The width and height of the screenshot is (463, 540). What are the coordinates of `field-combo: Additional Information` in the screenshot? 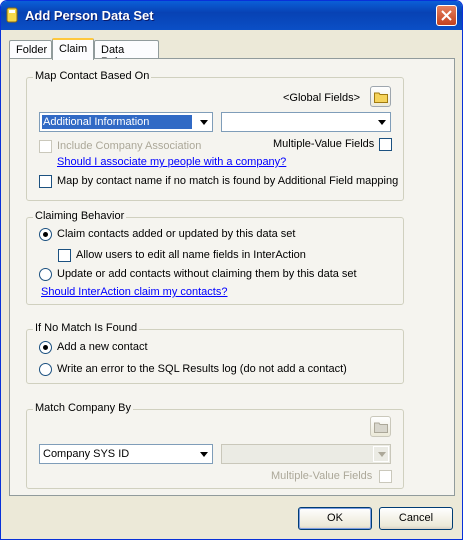 It's located at (126, 122).